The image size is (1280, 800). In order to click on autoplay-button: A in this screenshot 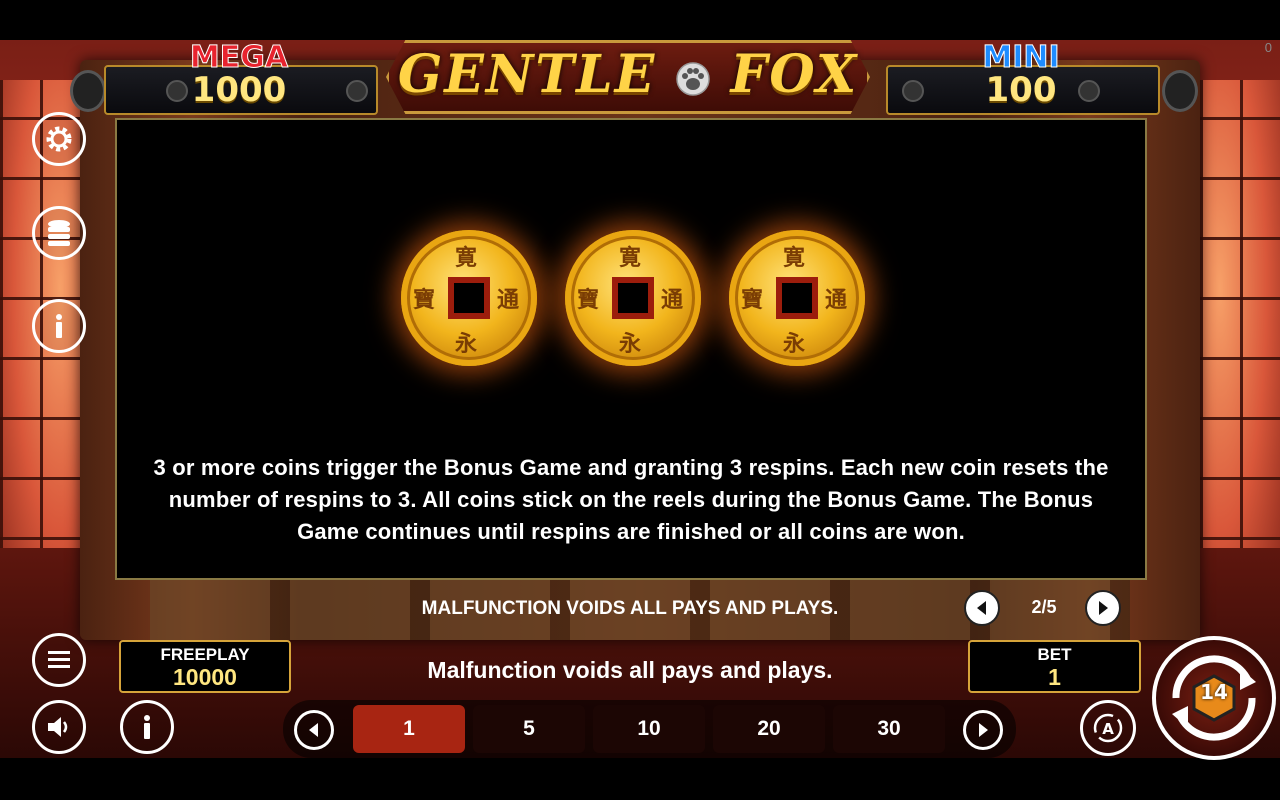, I will do `click(1108, 728)`.